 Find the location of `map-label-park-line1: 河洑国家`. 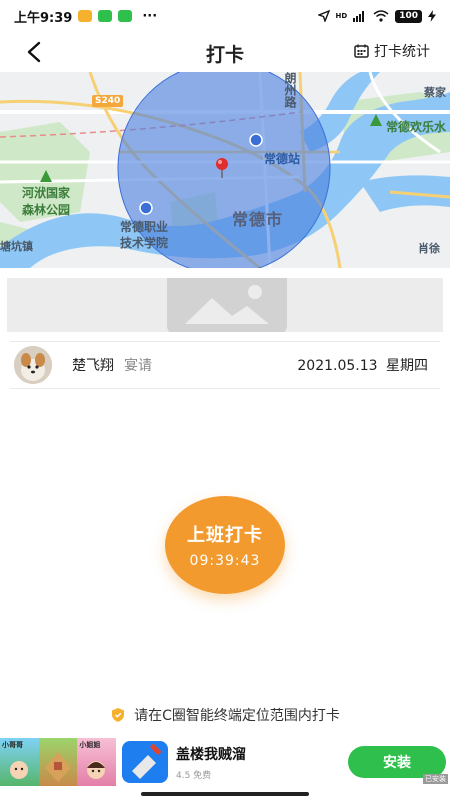

map-label-park-line1: 河洑国家 is located at coordinates (46, 193).